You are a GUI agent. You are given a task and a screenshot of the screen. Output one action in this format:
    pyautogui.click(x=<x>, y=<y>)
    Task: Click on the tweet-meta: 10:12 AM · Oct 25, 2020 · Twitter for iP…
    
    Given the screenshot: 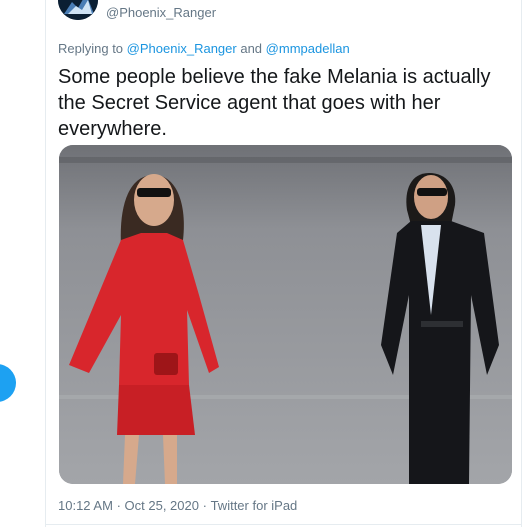 What is the action you would take?
    pyautogui.click(x=177, y=505)
    